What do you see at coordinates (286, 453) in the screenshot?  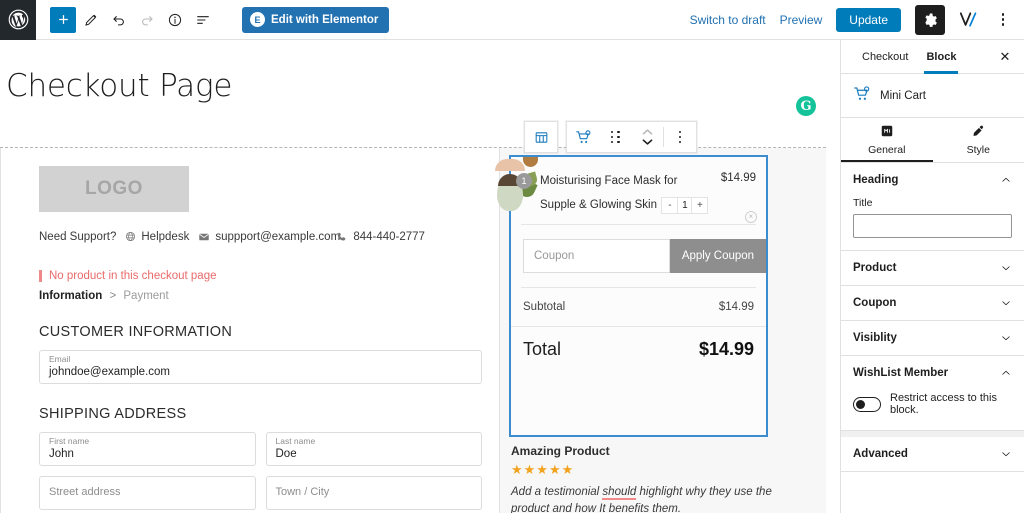 I see `last-name-value: Doe` at bounding box center [286, 453].